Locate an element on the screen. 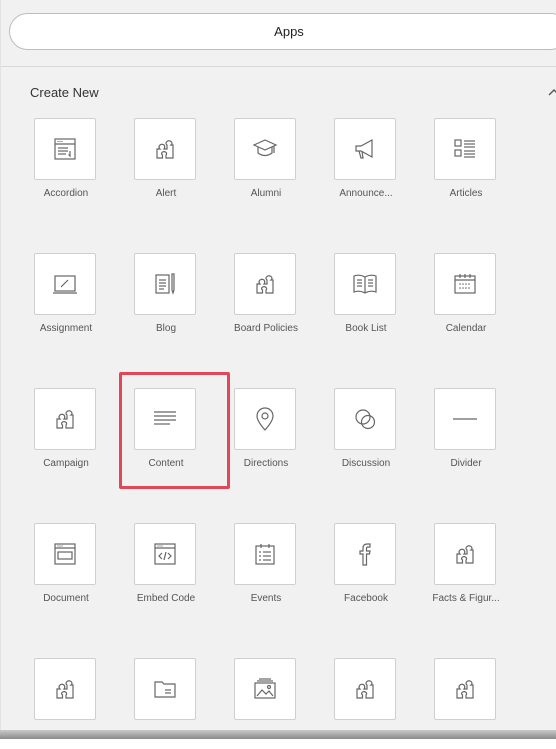 The width and height of the screenshot is (556, 749). folder-icon is located at coordinates (165, 689).